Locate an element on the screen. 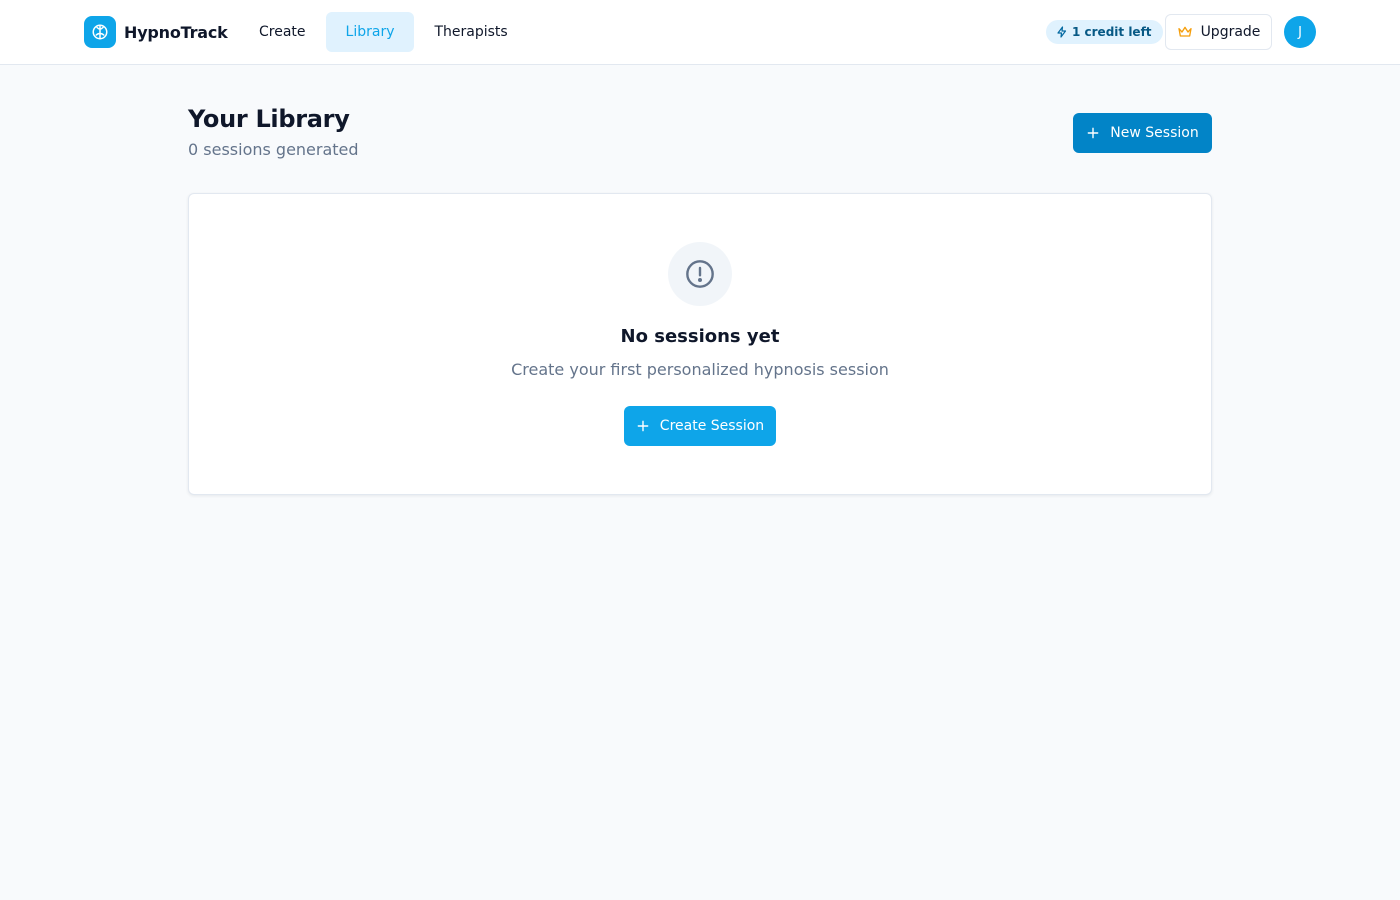  credits-badge: 1 credit left is located at coordinates (1104, 32).